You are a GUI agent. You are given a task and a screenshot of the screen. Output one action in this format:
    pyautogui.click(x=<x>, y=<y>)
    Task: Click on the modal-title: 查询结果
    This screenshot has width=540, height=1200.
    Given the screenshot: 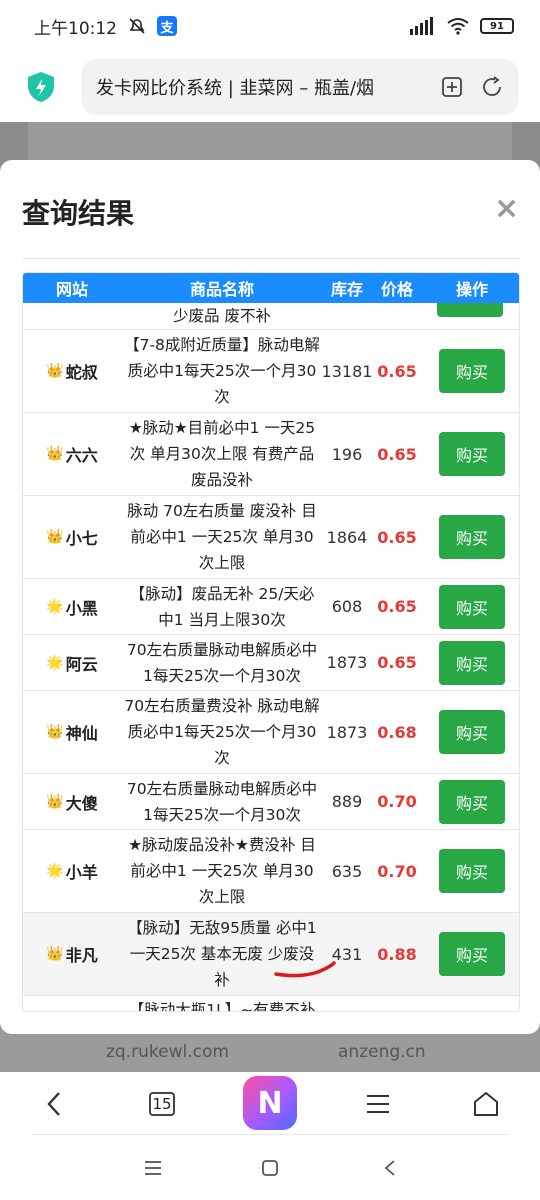 What is the action you would take?
    pyautogui.click(x=78, y=213)
    